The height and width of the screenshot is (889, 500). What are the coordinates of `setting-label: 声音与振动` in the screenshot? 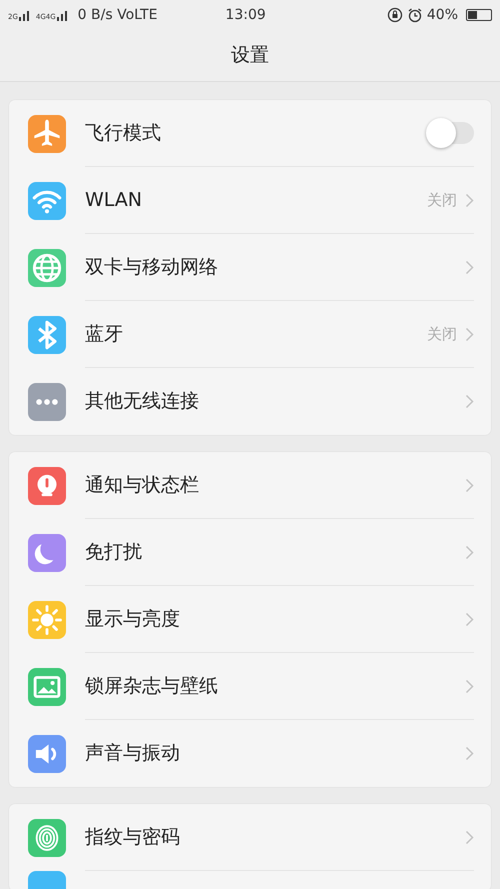 It's located at (133, 753).